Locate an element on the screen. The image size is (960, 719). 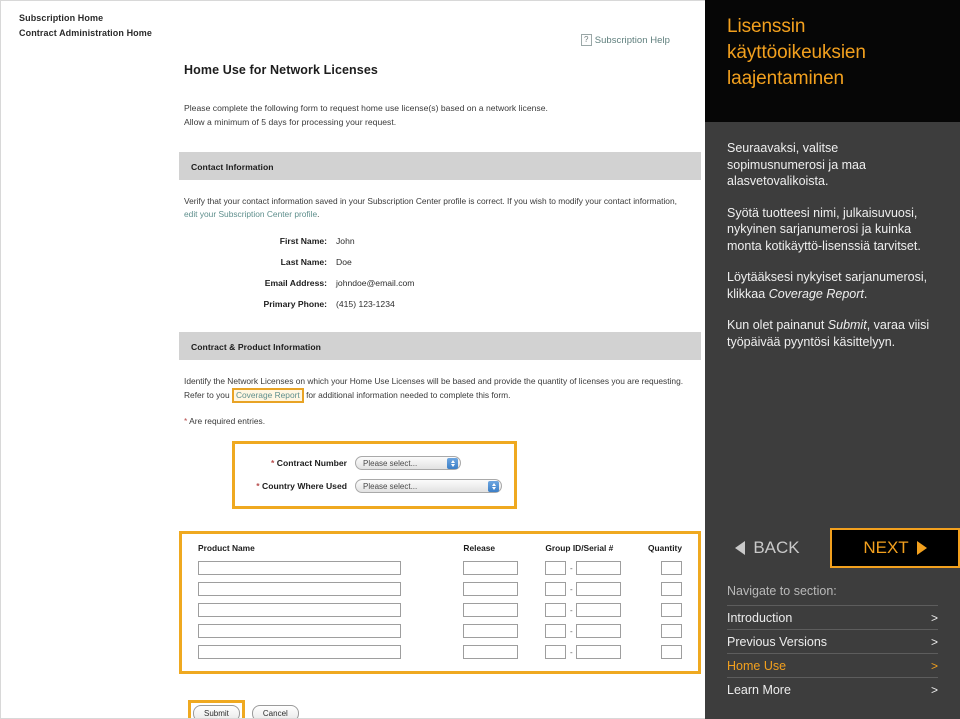
sidebar-paragraph-4-pre: Kun olet painanut is located at coordinates (777, 325).